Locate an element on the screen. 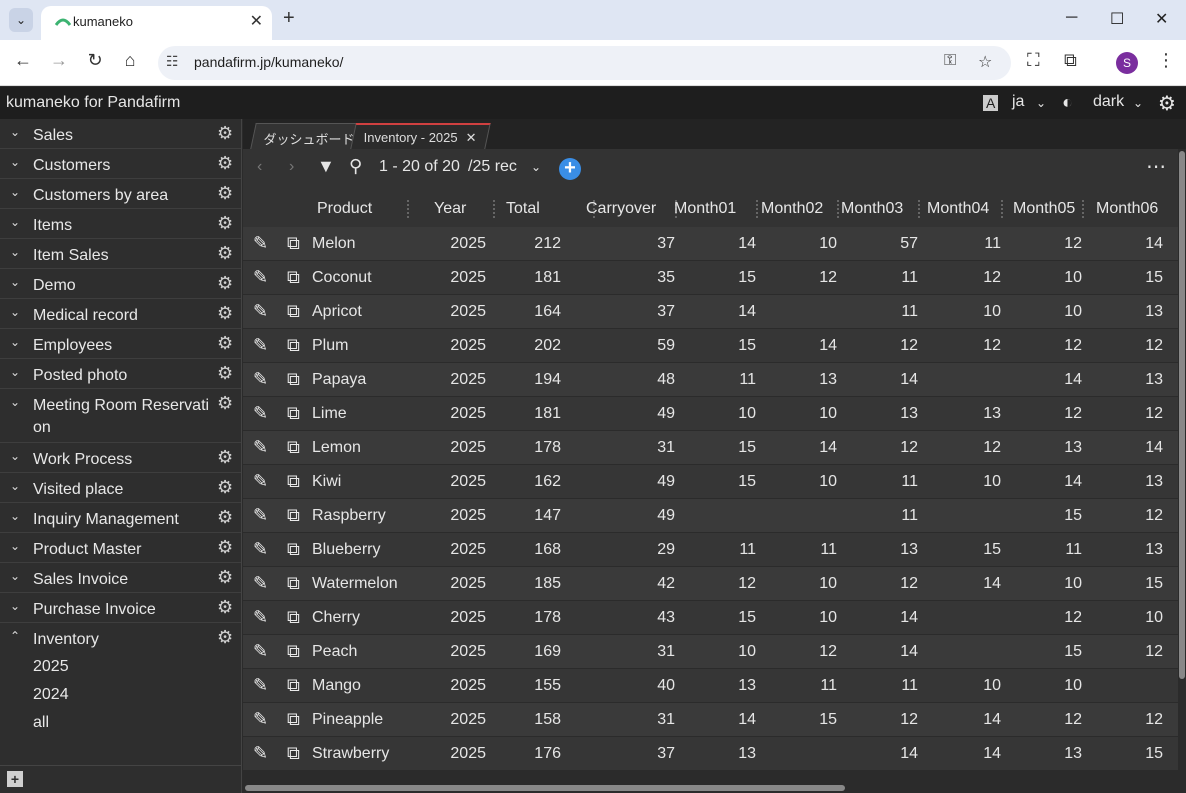 Image resolution: width=1186 pixels, height=793 pixels. browser-menu-icon: ⋮ is located at coordinates (1166, 60).